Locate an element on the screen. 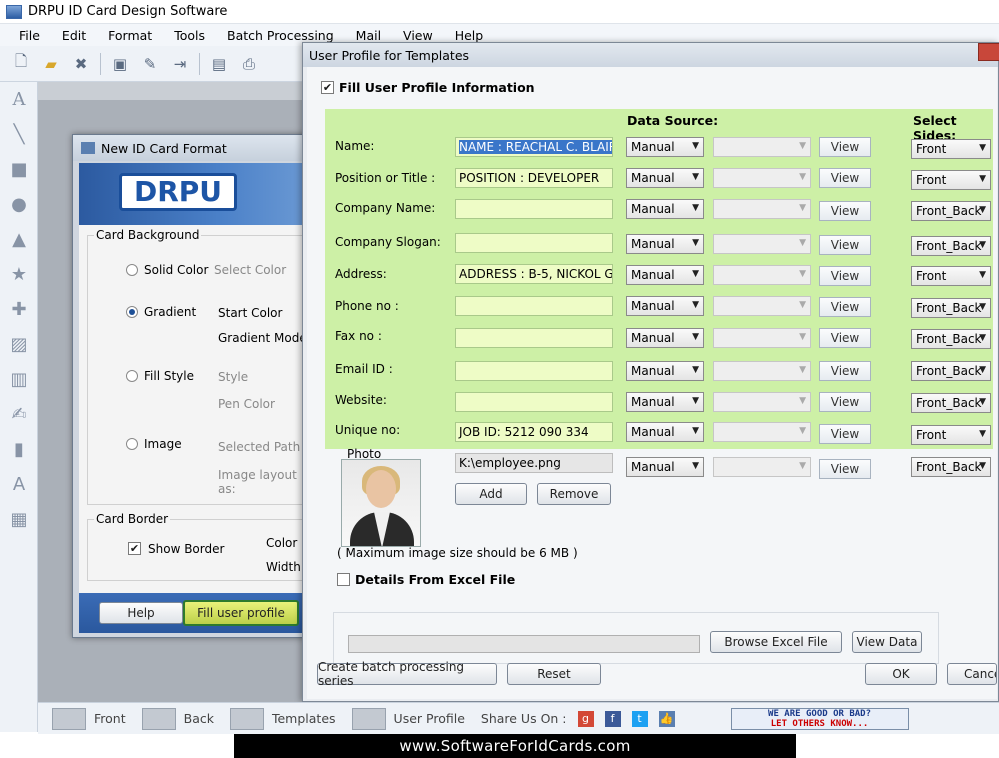 The height and width of the screenshot is (758, 999). fill-style-radio is located at coordinates (132, 376).